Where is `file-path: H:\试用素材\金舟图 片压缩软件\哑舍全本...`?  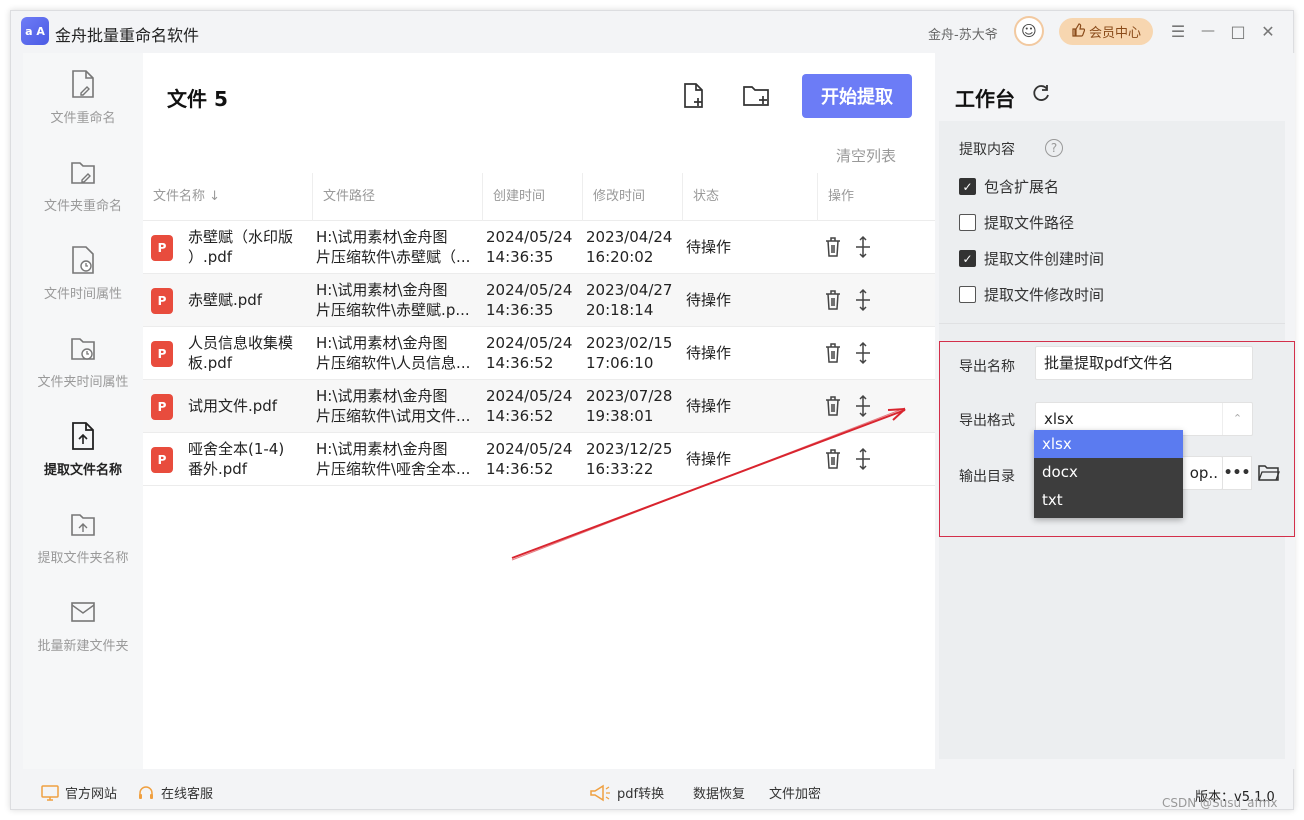 file-path: H:\试用素材\金舟图 片压缩软件\哑舍全本... is located at coordinates (393, 459).